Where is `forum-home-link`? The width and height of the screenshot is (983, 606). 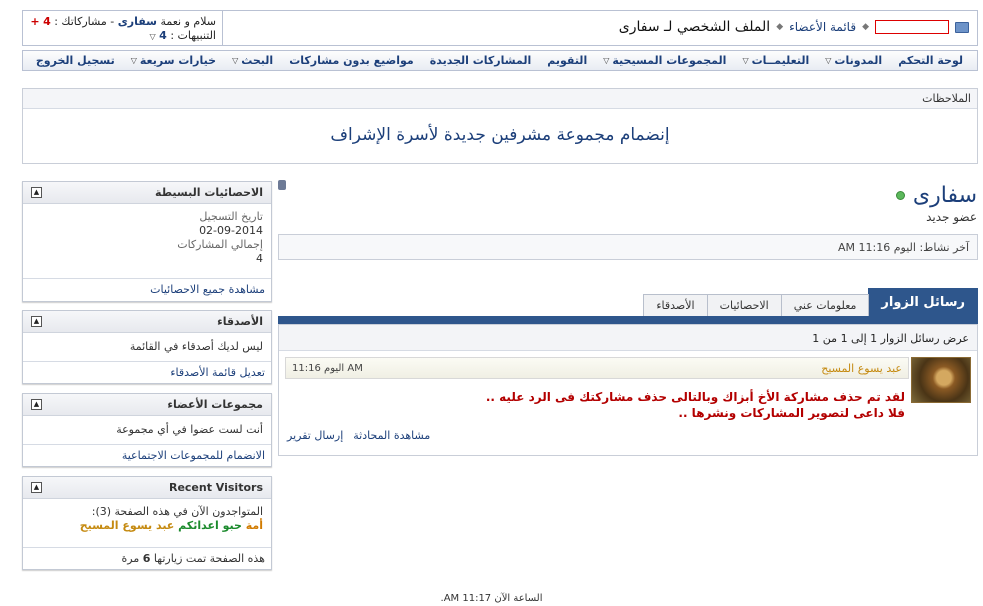 forum-home-link is located at coordinates (912, 27).